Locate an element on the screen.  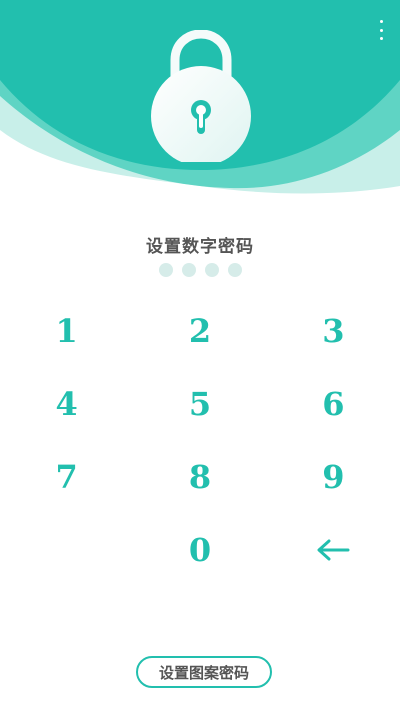
padlock-icon is located at coordinates (201, 96).